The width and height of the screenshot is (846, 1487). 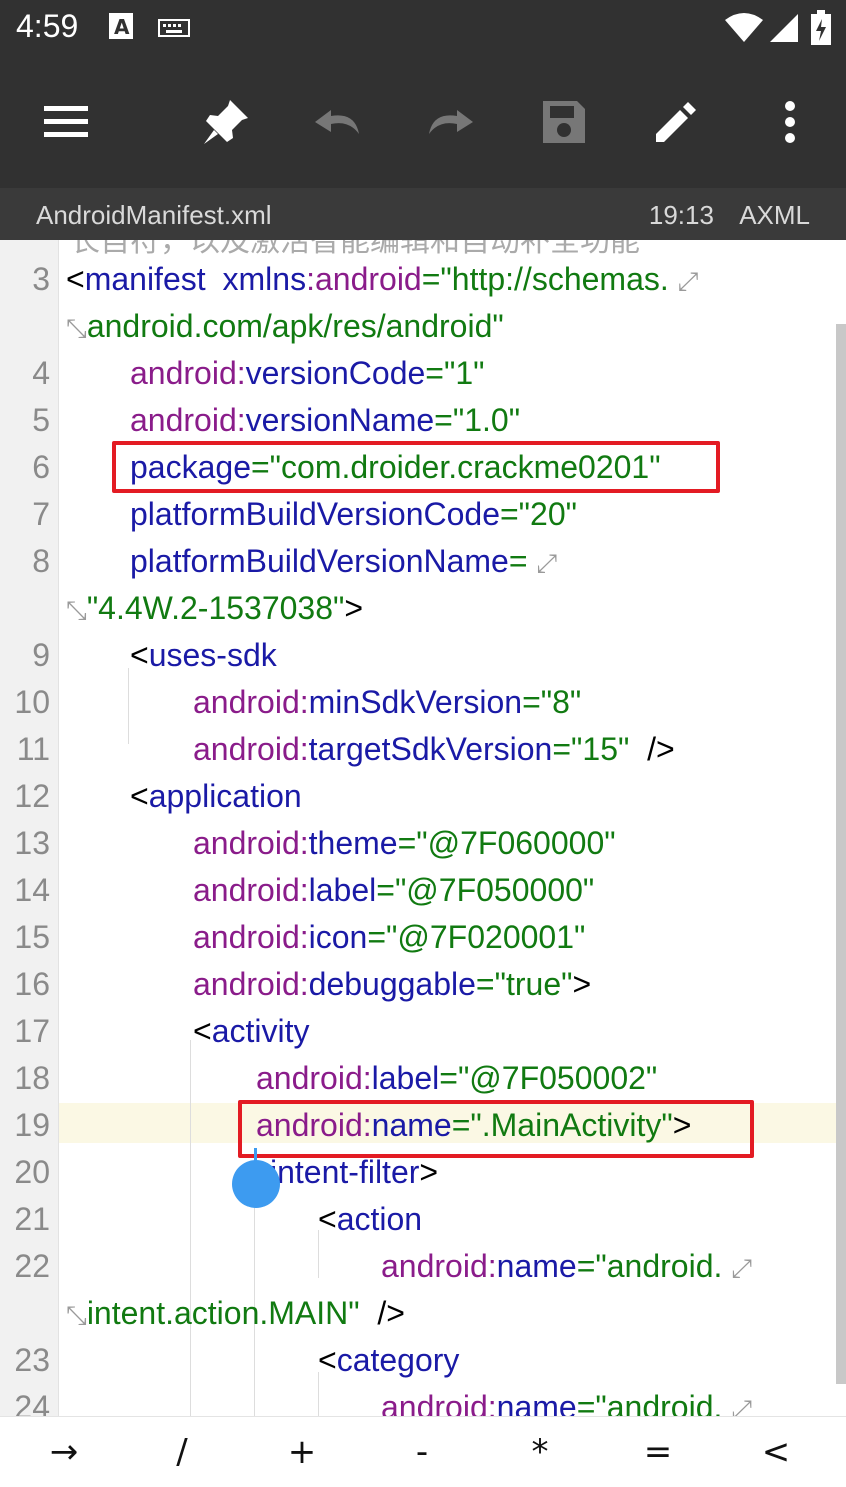 What do you see at coordinates (486, 420) in the screenshot?
I see `attr-value: "1.0"` at bounding box center [486, 420].